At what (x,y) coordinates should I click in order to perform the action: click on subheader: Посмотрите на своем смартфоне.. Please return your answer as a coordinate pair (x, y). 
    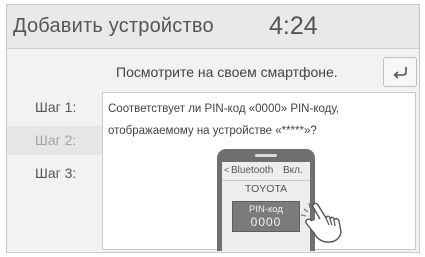
    Looking at the image, I should click on (260, 71).